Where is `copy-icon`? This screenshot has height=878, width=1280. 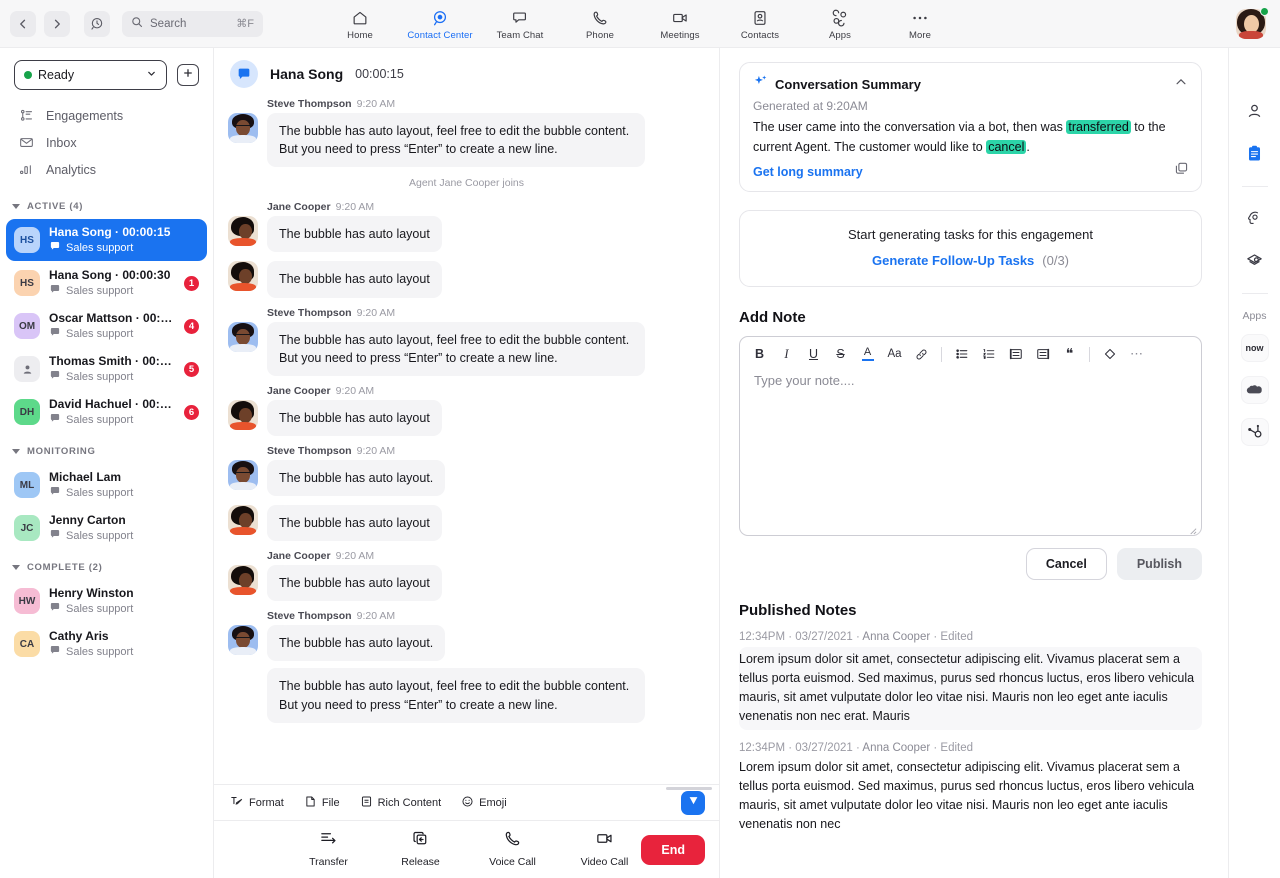
copy-icon is located at coordinates (1181, 171).